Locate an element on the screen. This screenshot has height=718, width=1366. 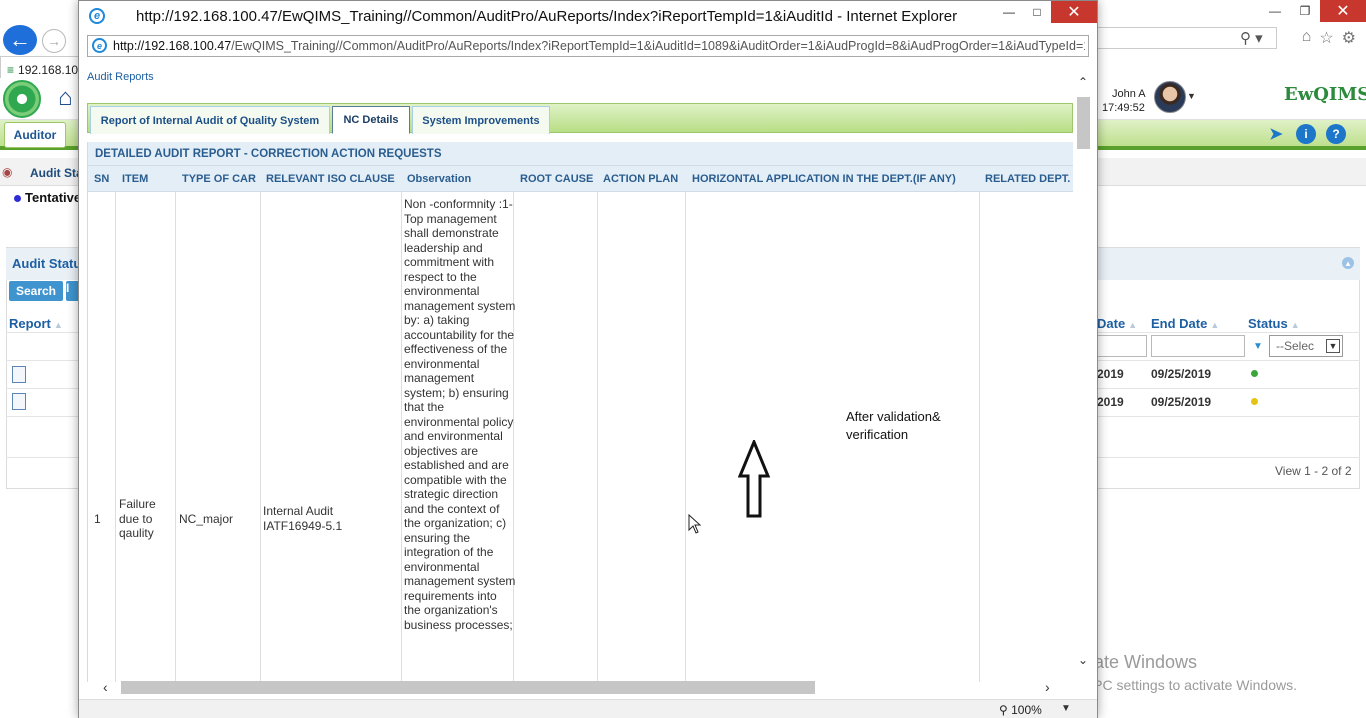
cell-sn: 1 is located at coordinates (97, 519).